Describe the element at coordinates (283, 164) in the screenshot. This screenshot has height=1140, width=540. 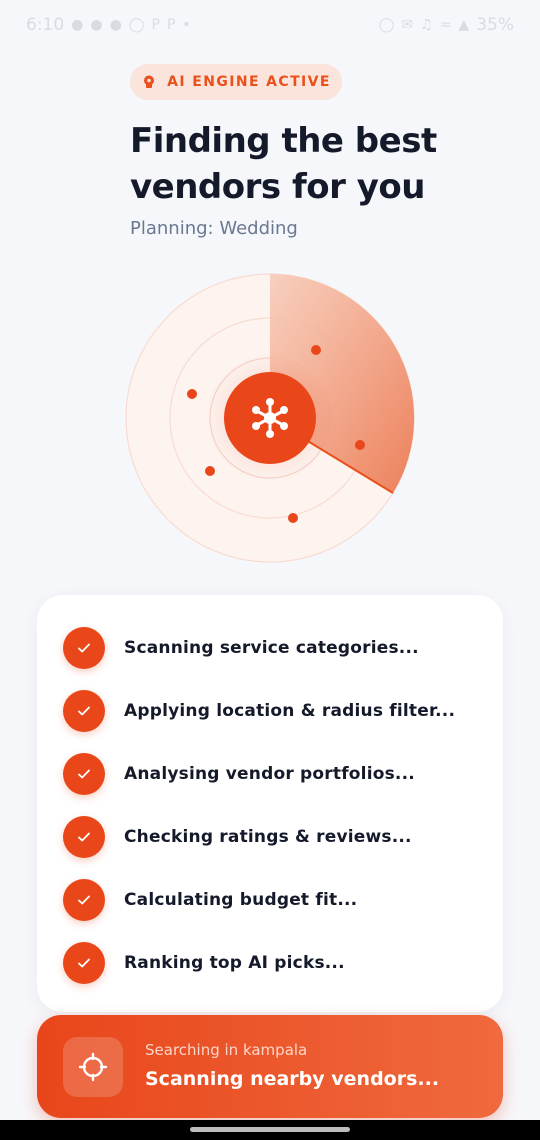
I see `page-title: Finding the best vendors for you` at that location.